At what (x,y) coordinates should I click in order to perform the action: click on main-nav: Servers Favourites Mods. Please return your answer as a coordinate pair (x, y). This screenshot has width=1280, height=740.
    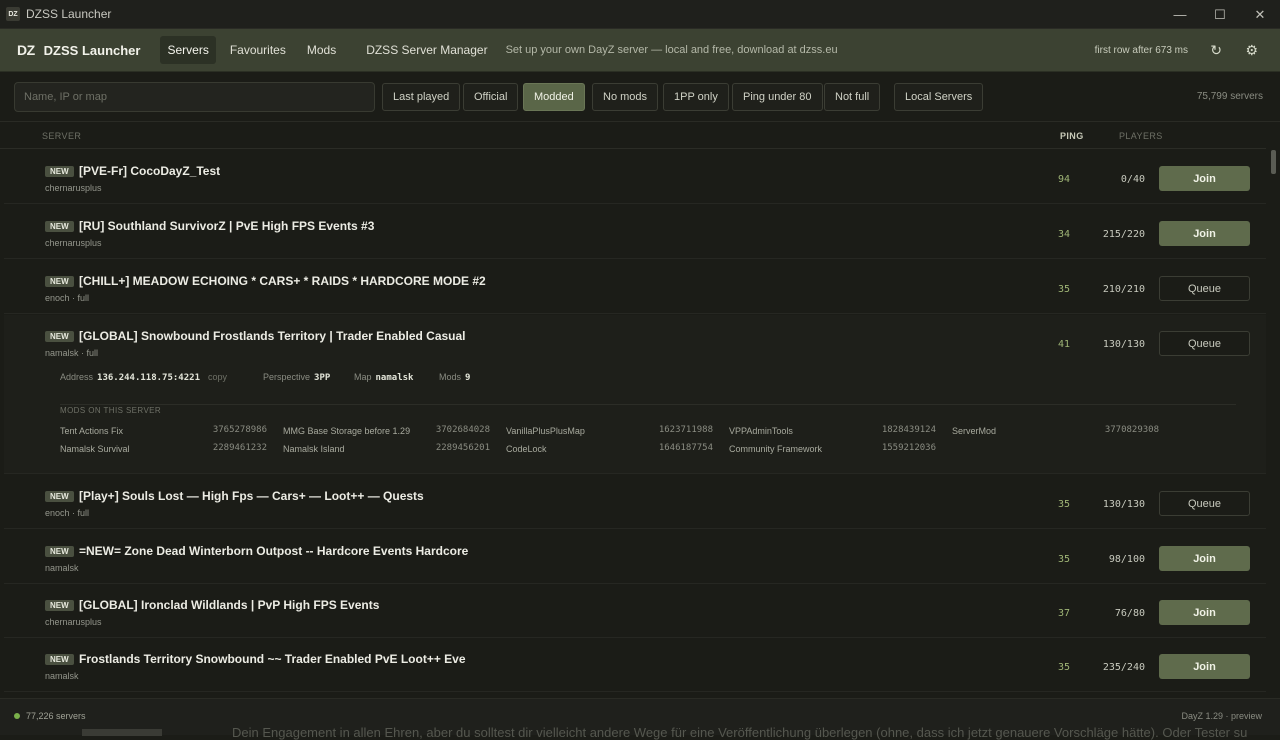
    Looking at the image, I should click on (255, 50).